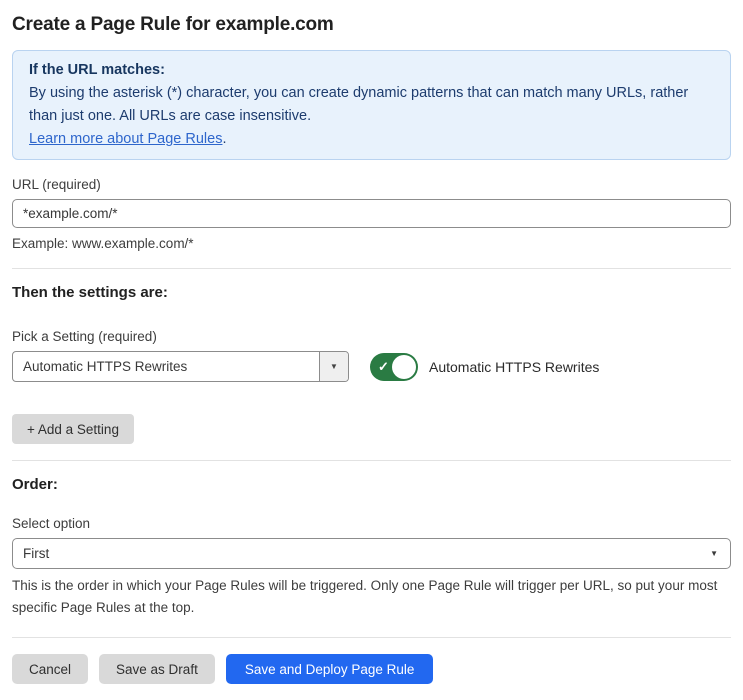 The height and width of the screenshot is (700, 743). Describe the element at coordinates (56, 184) in the screenshot. I see `url-field-label: URL (required)` at that location.